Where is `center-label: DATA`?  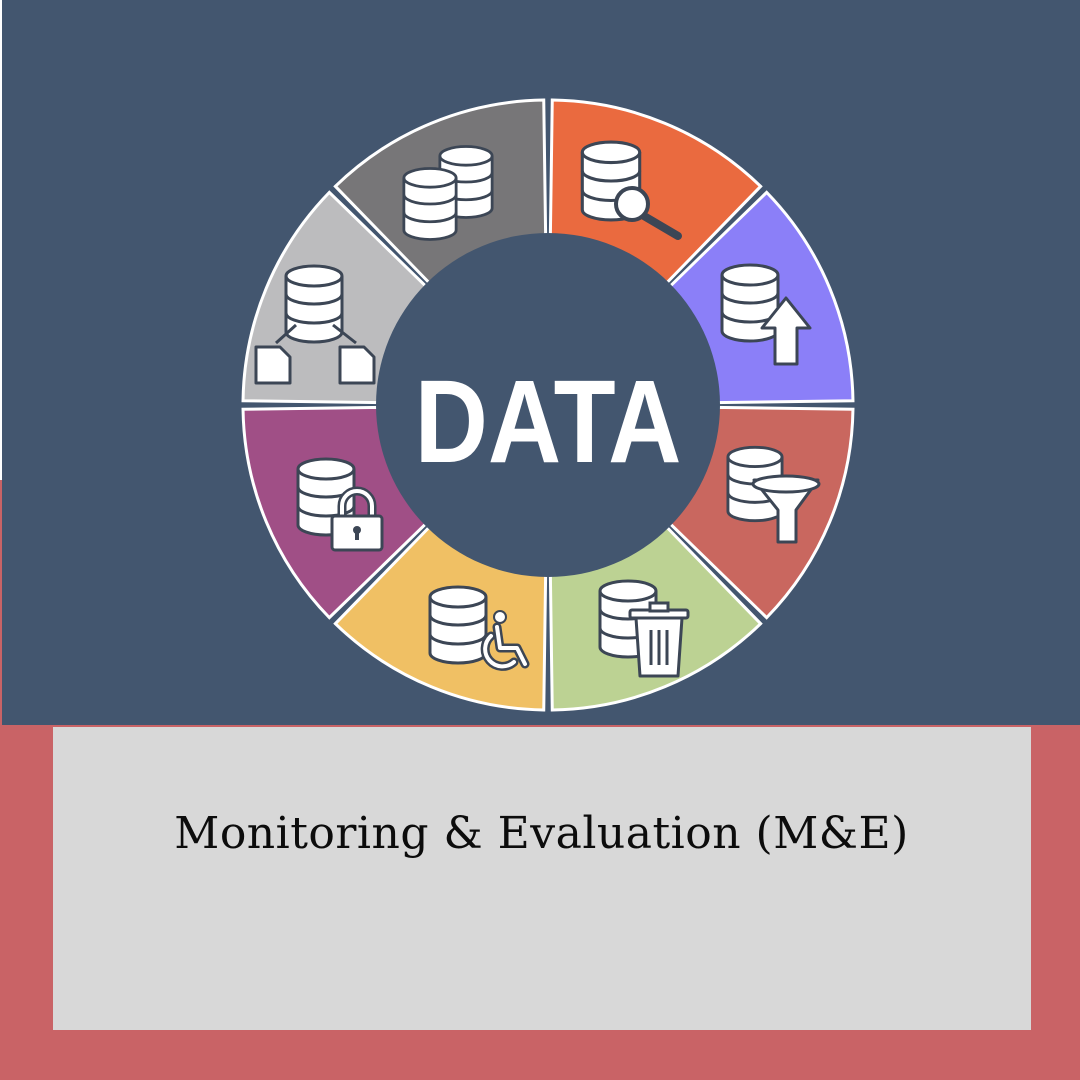 center-label: DATA is located at coordinates (548, 422).